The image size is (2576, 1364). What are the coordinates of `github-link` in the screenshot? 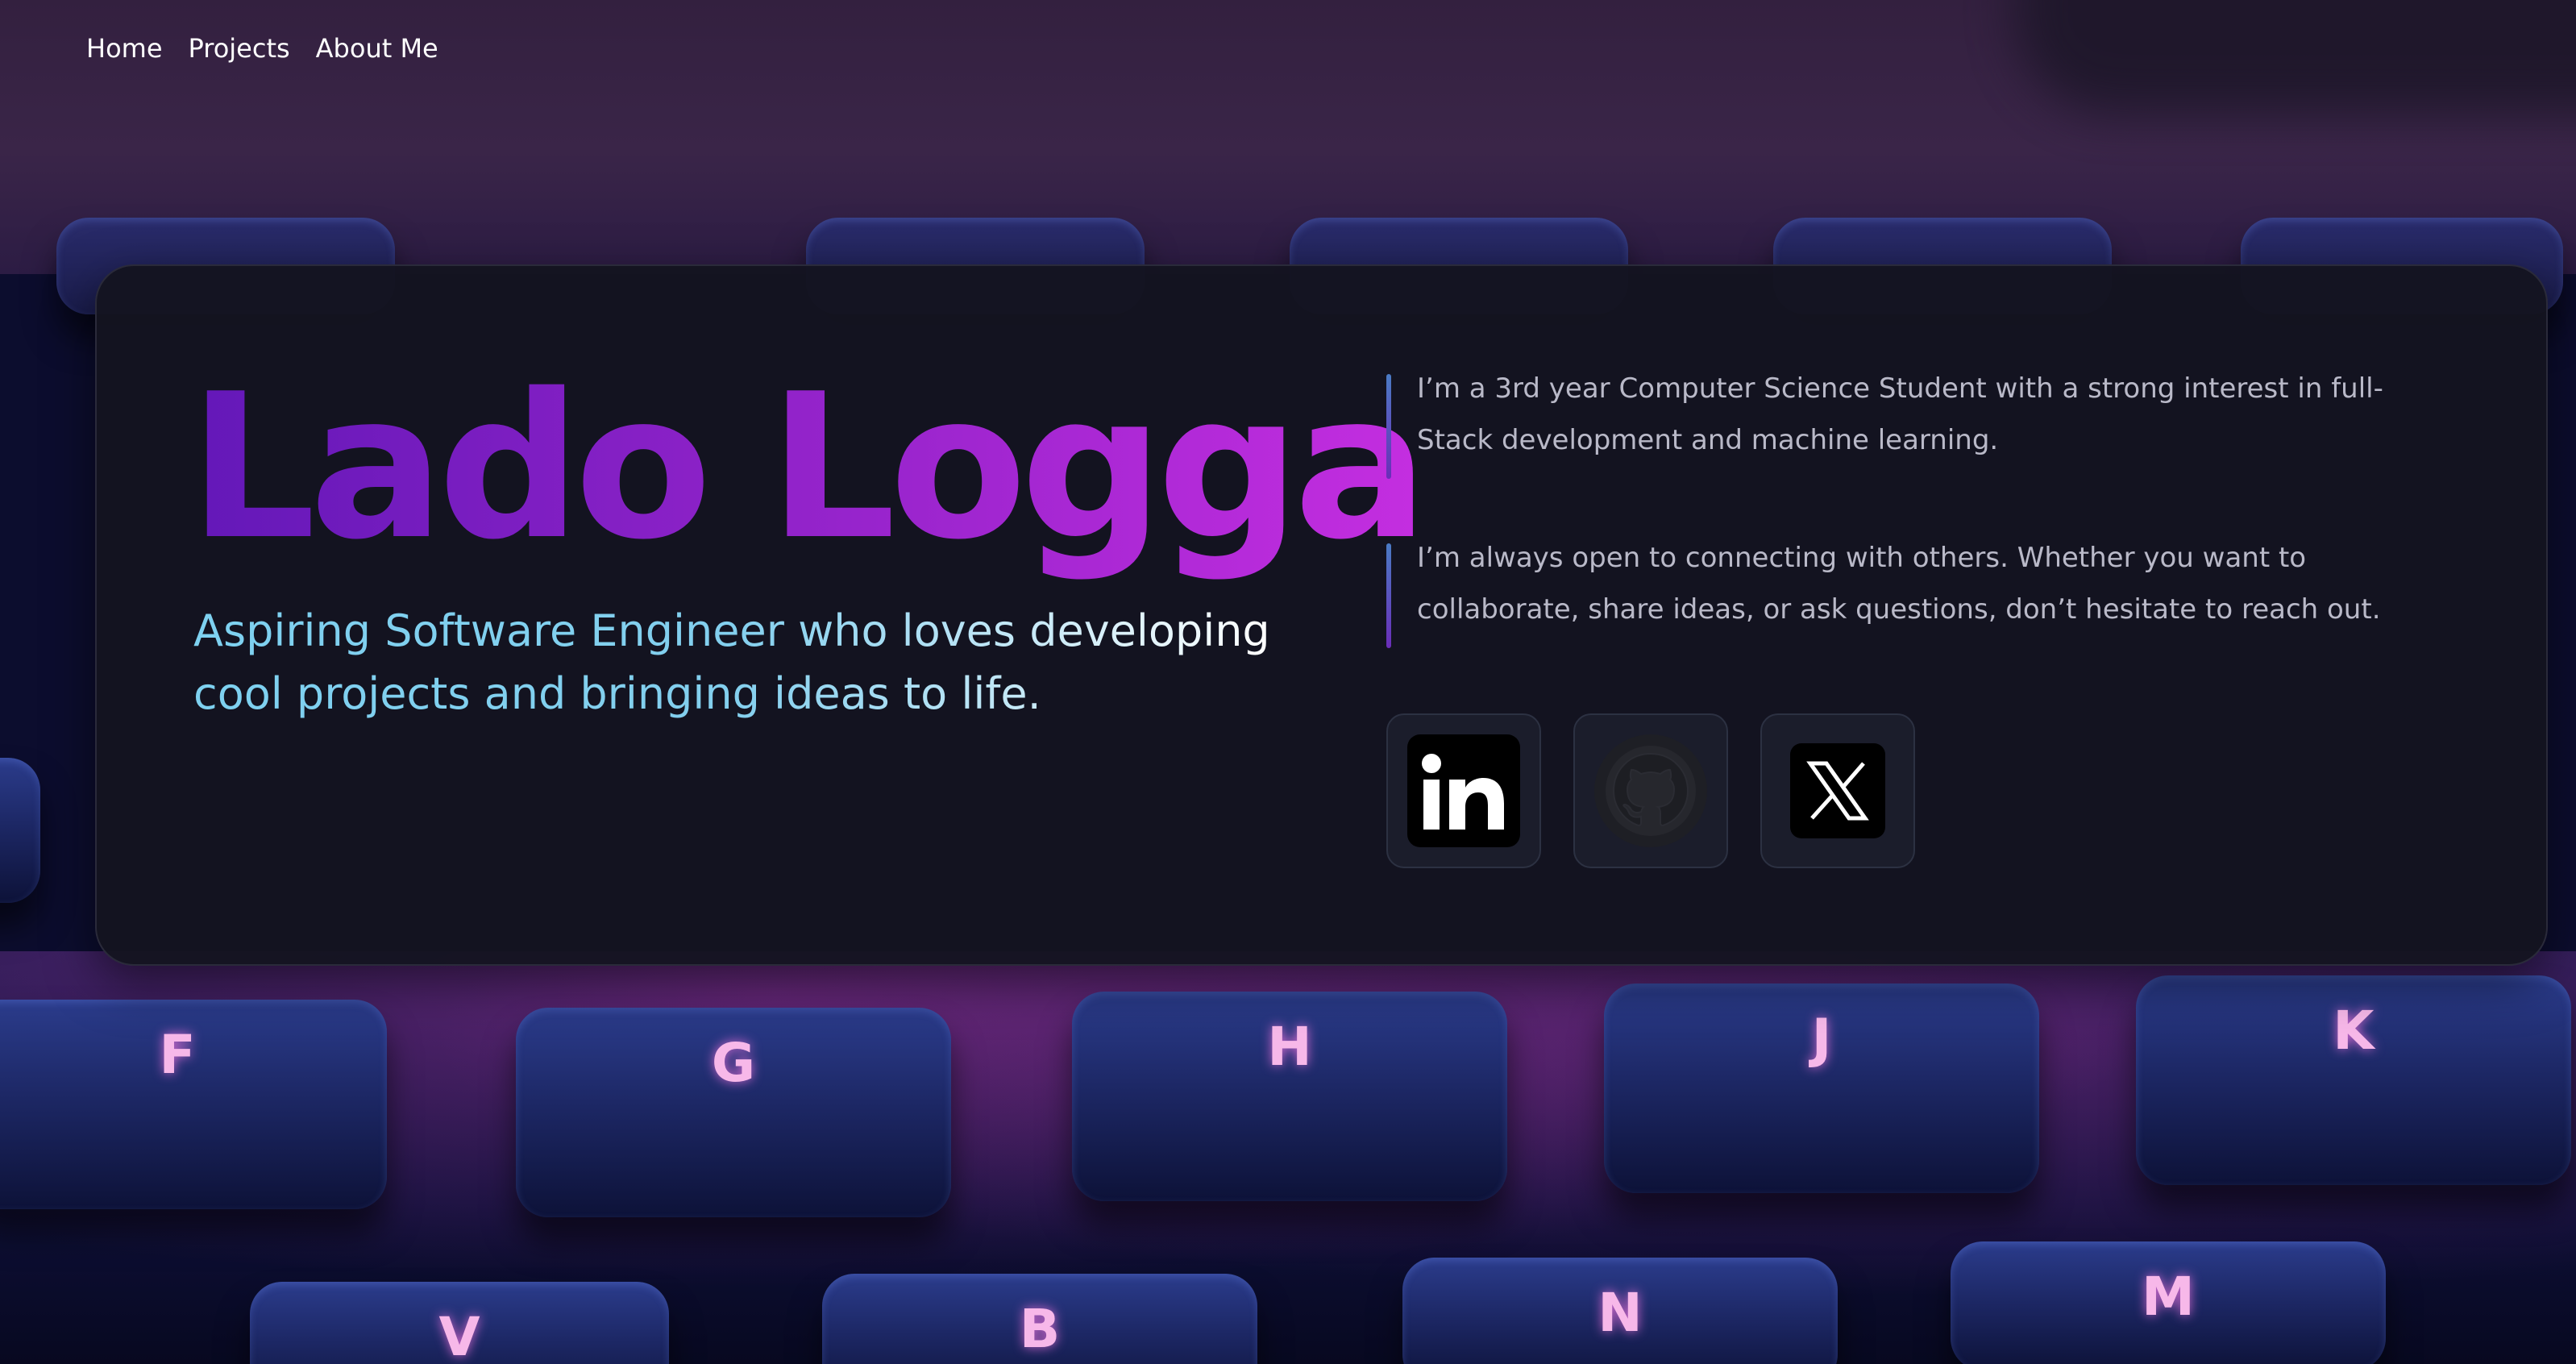 It's located at (1650, 791).